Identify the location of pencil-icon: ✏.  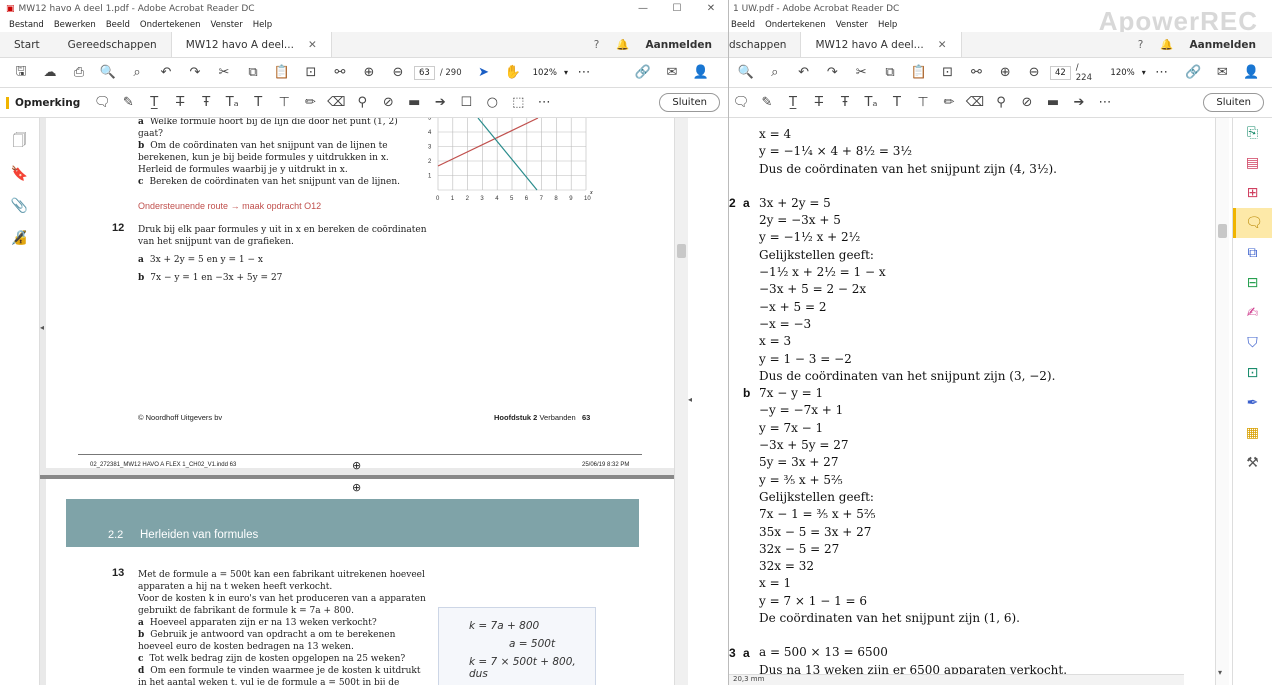
(310, 103).